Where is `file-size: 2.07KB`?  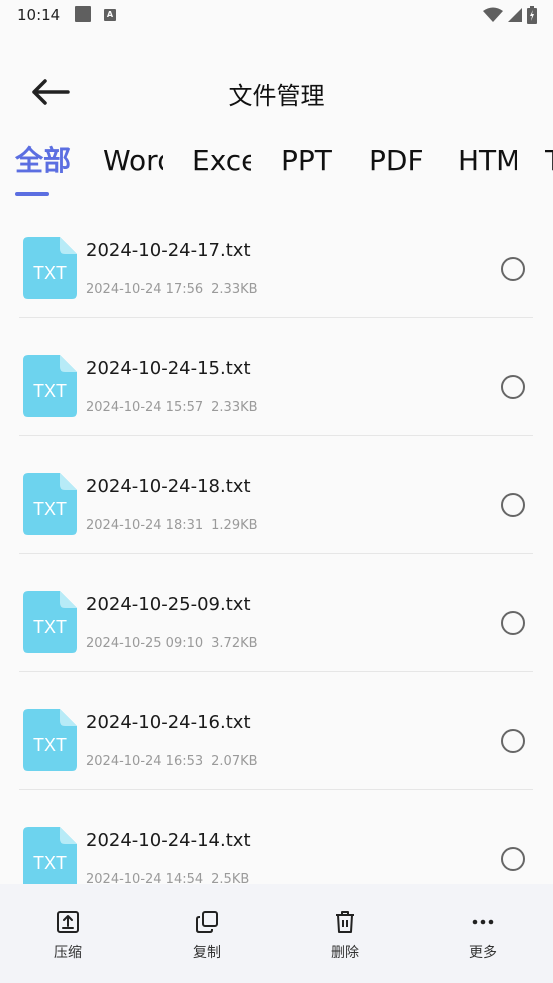
file-size: 2.07KB is located at coordinates (234, 761).